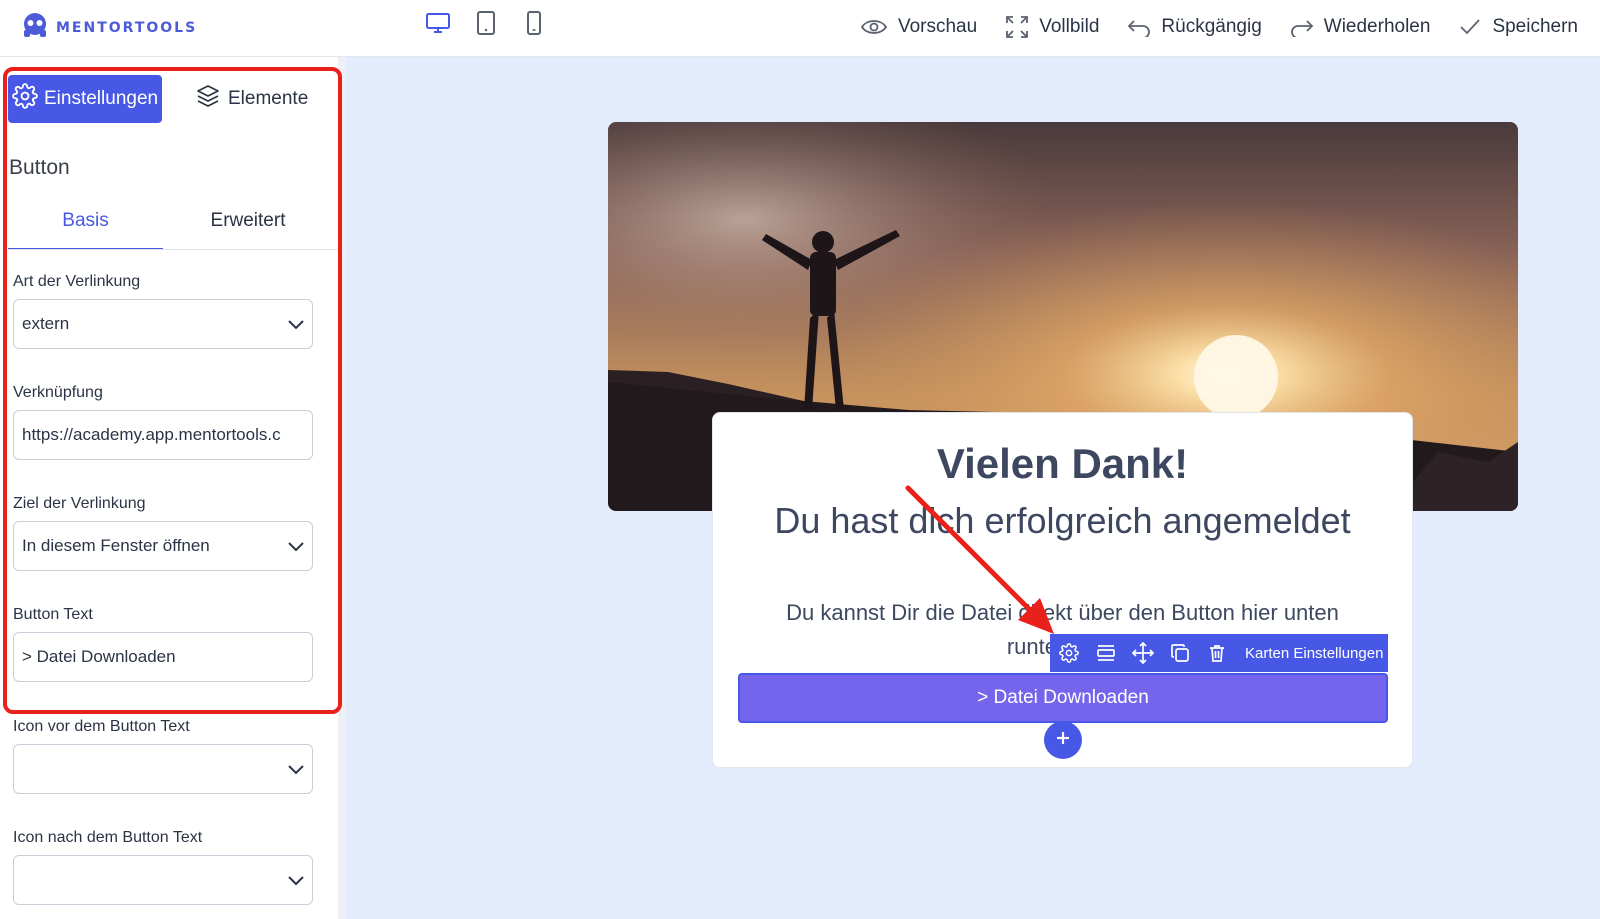 The image size is (1600, 919). I want to click on redo-icon, so click(1302, 27).